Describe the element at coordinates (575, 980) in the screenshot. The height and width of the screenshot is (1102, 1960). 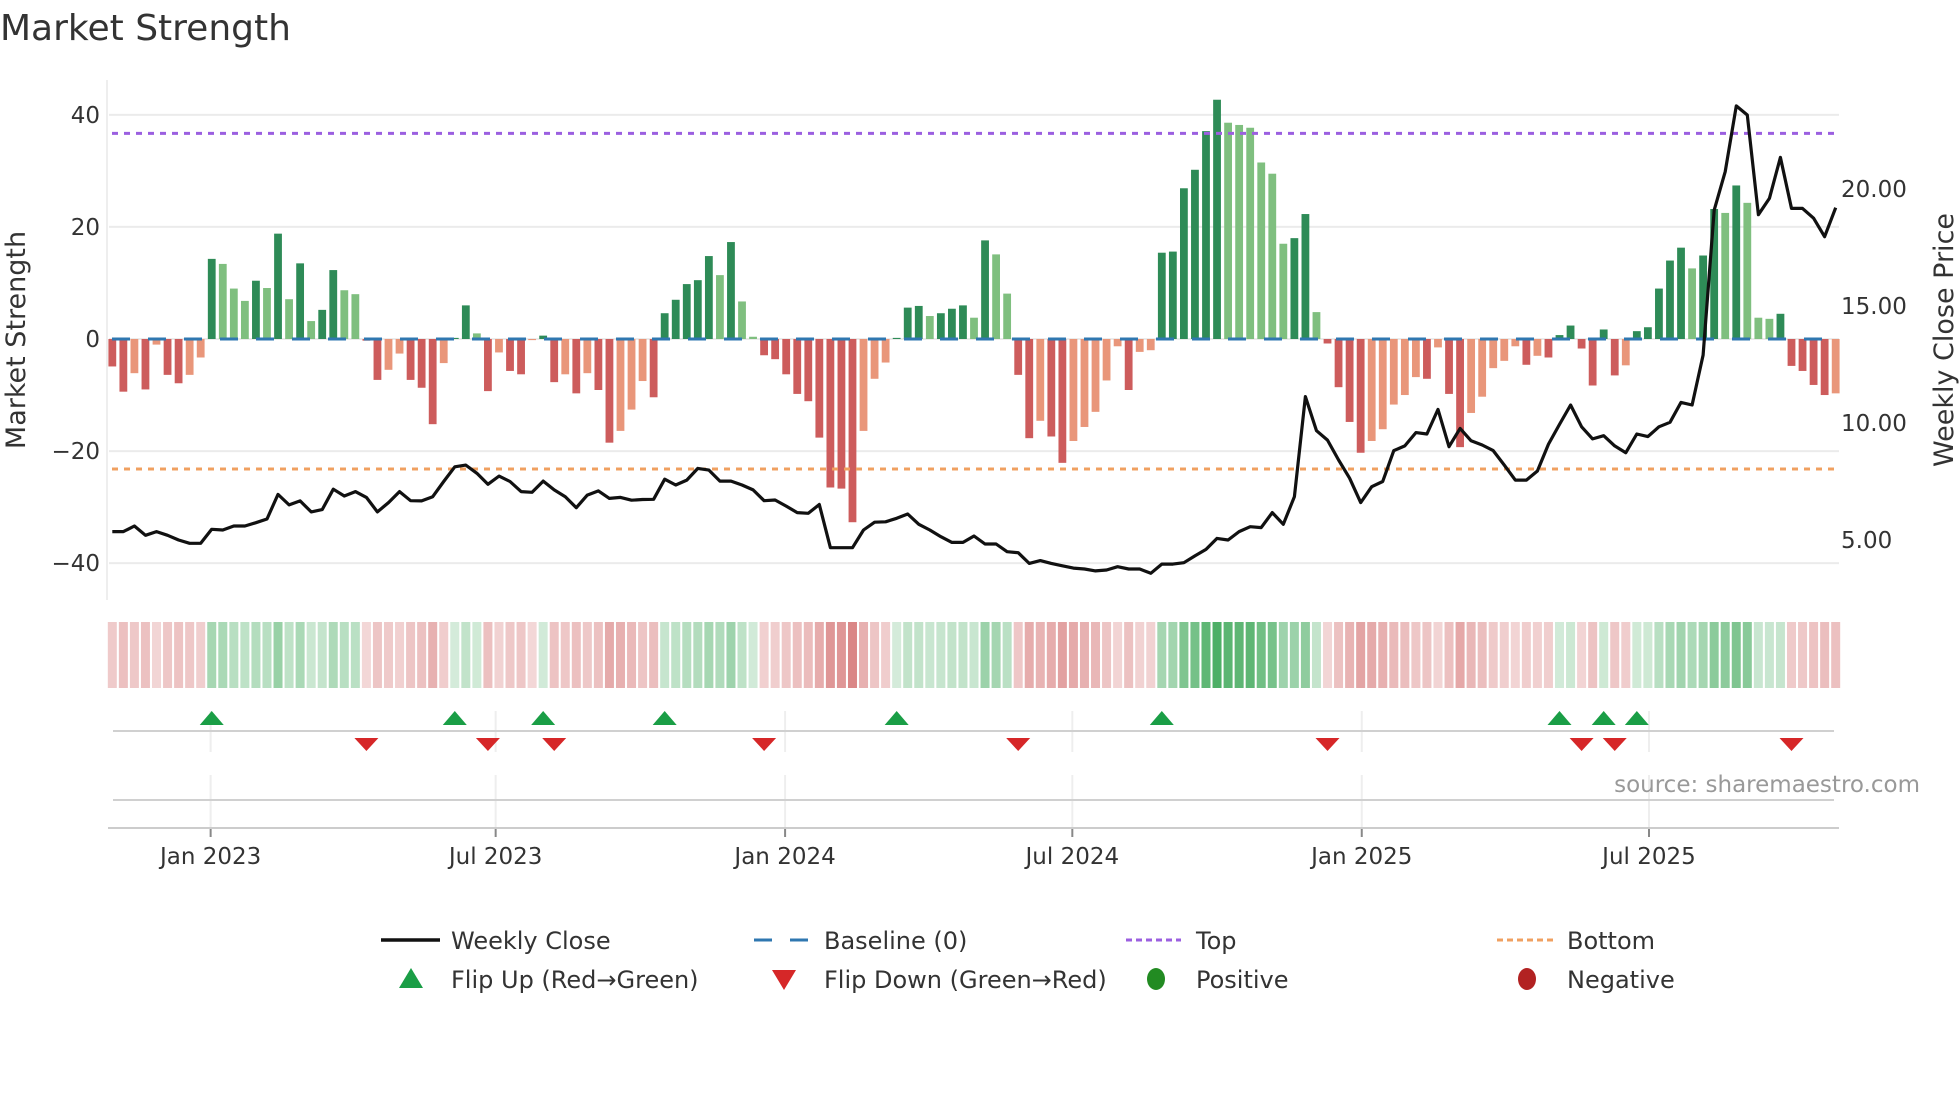
I see `legend-label: Flip Up (Red→Green)` at that location.